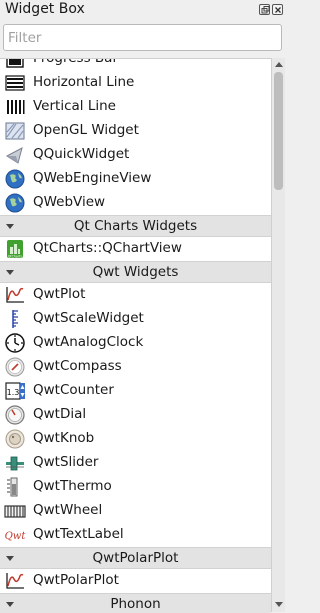 This screenshot has width=320, height=613. What do you see at coordinates (135, 295) in the screenshot?
I see `widget-item-qwtplot: QwtPlot` at bounding box center [135, 295].